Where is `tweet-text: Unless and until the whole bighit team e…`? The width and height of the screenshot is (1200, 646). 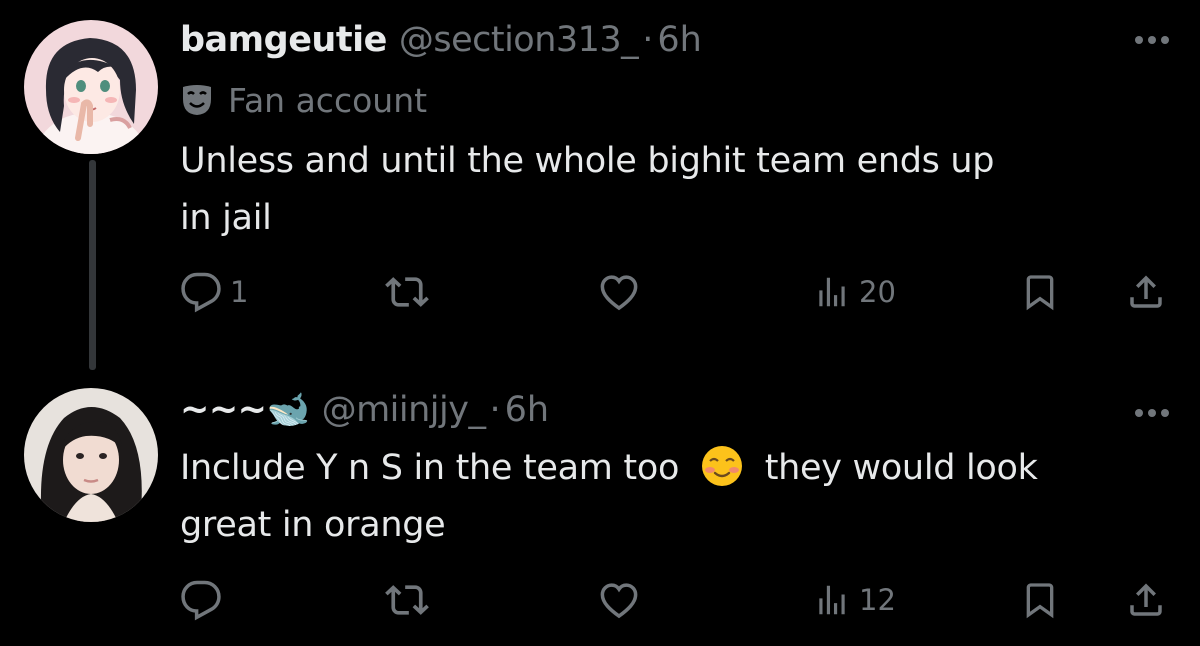
tweet-text: Unless and until the whole bighit team e… is located at coordinates (675, 190).